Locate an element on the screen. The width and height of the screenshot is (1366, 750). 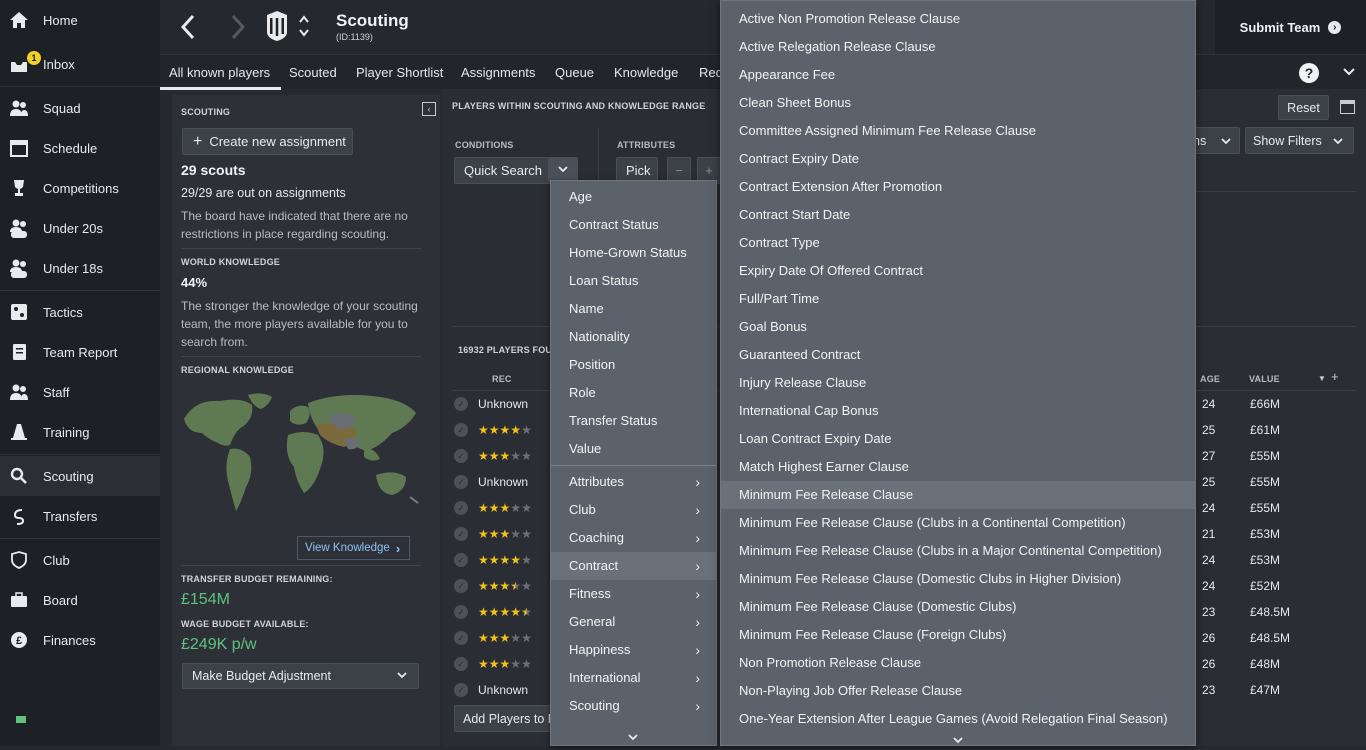
submenu-item: Fitness › is located at coordinates (633, 594).